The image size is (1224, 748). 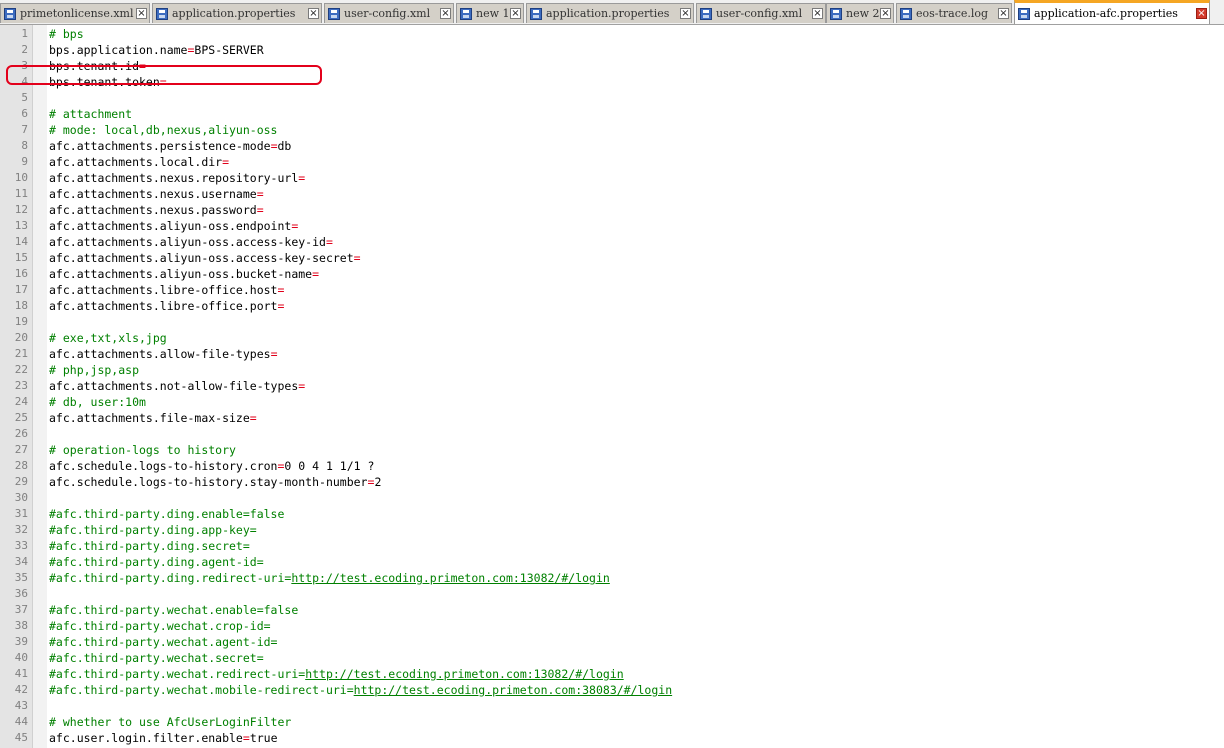 I want to click on code-line: 10 afc.attachments.nexus.repository-url=, so click(x=612, y=178).